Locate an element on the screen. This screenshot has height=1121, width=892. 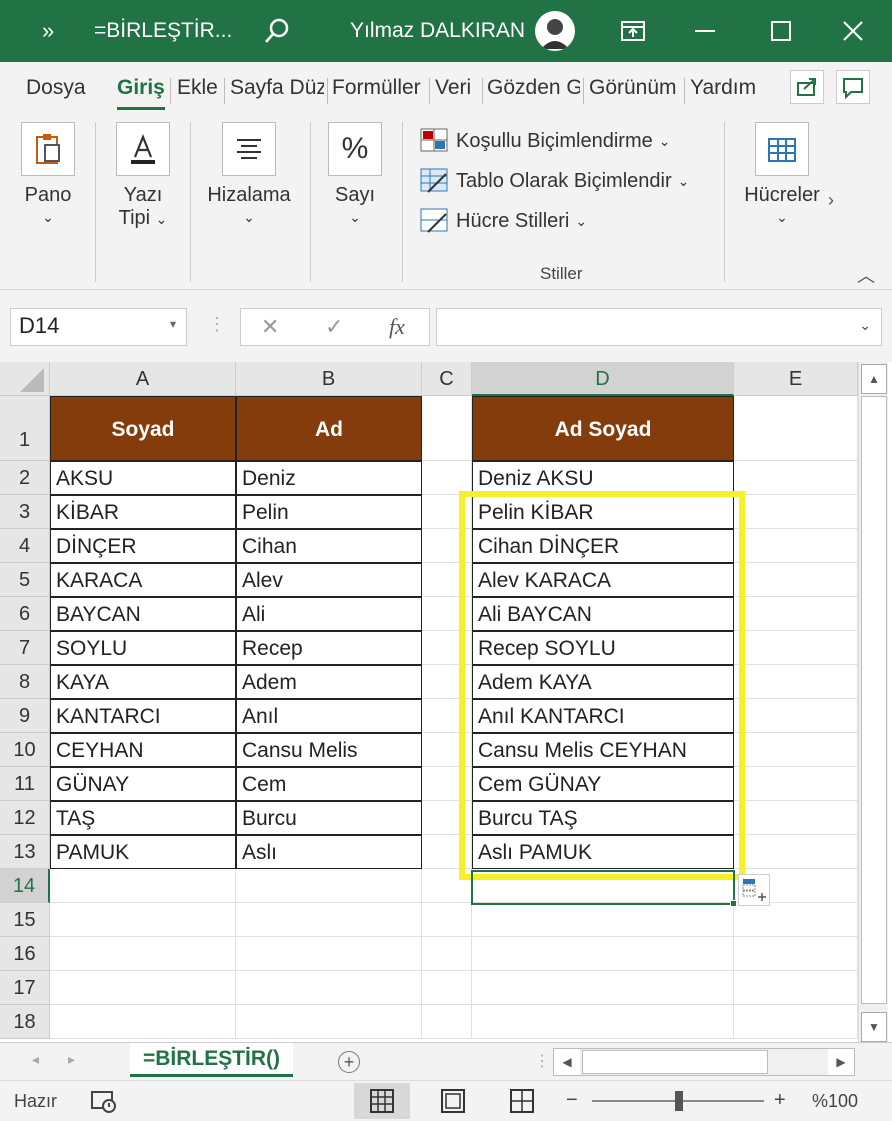
cell-a13: PAMUK is located at coordinates (143, 852).